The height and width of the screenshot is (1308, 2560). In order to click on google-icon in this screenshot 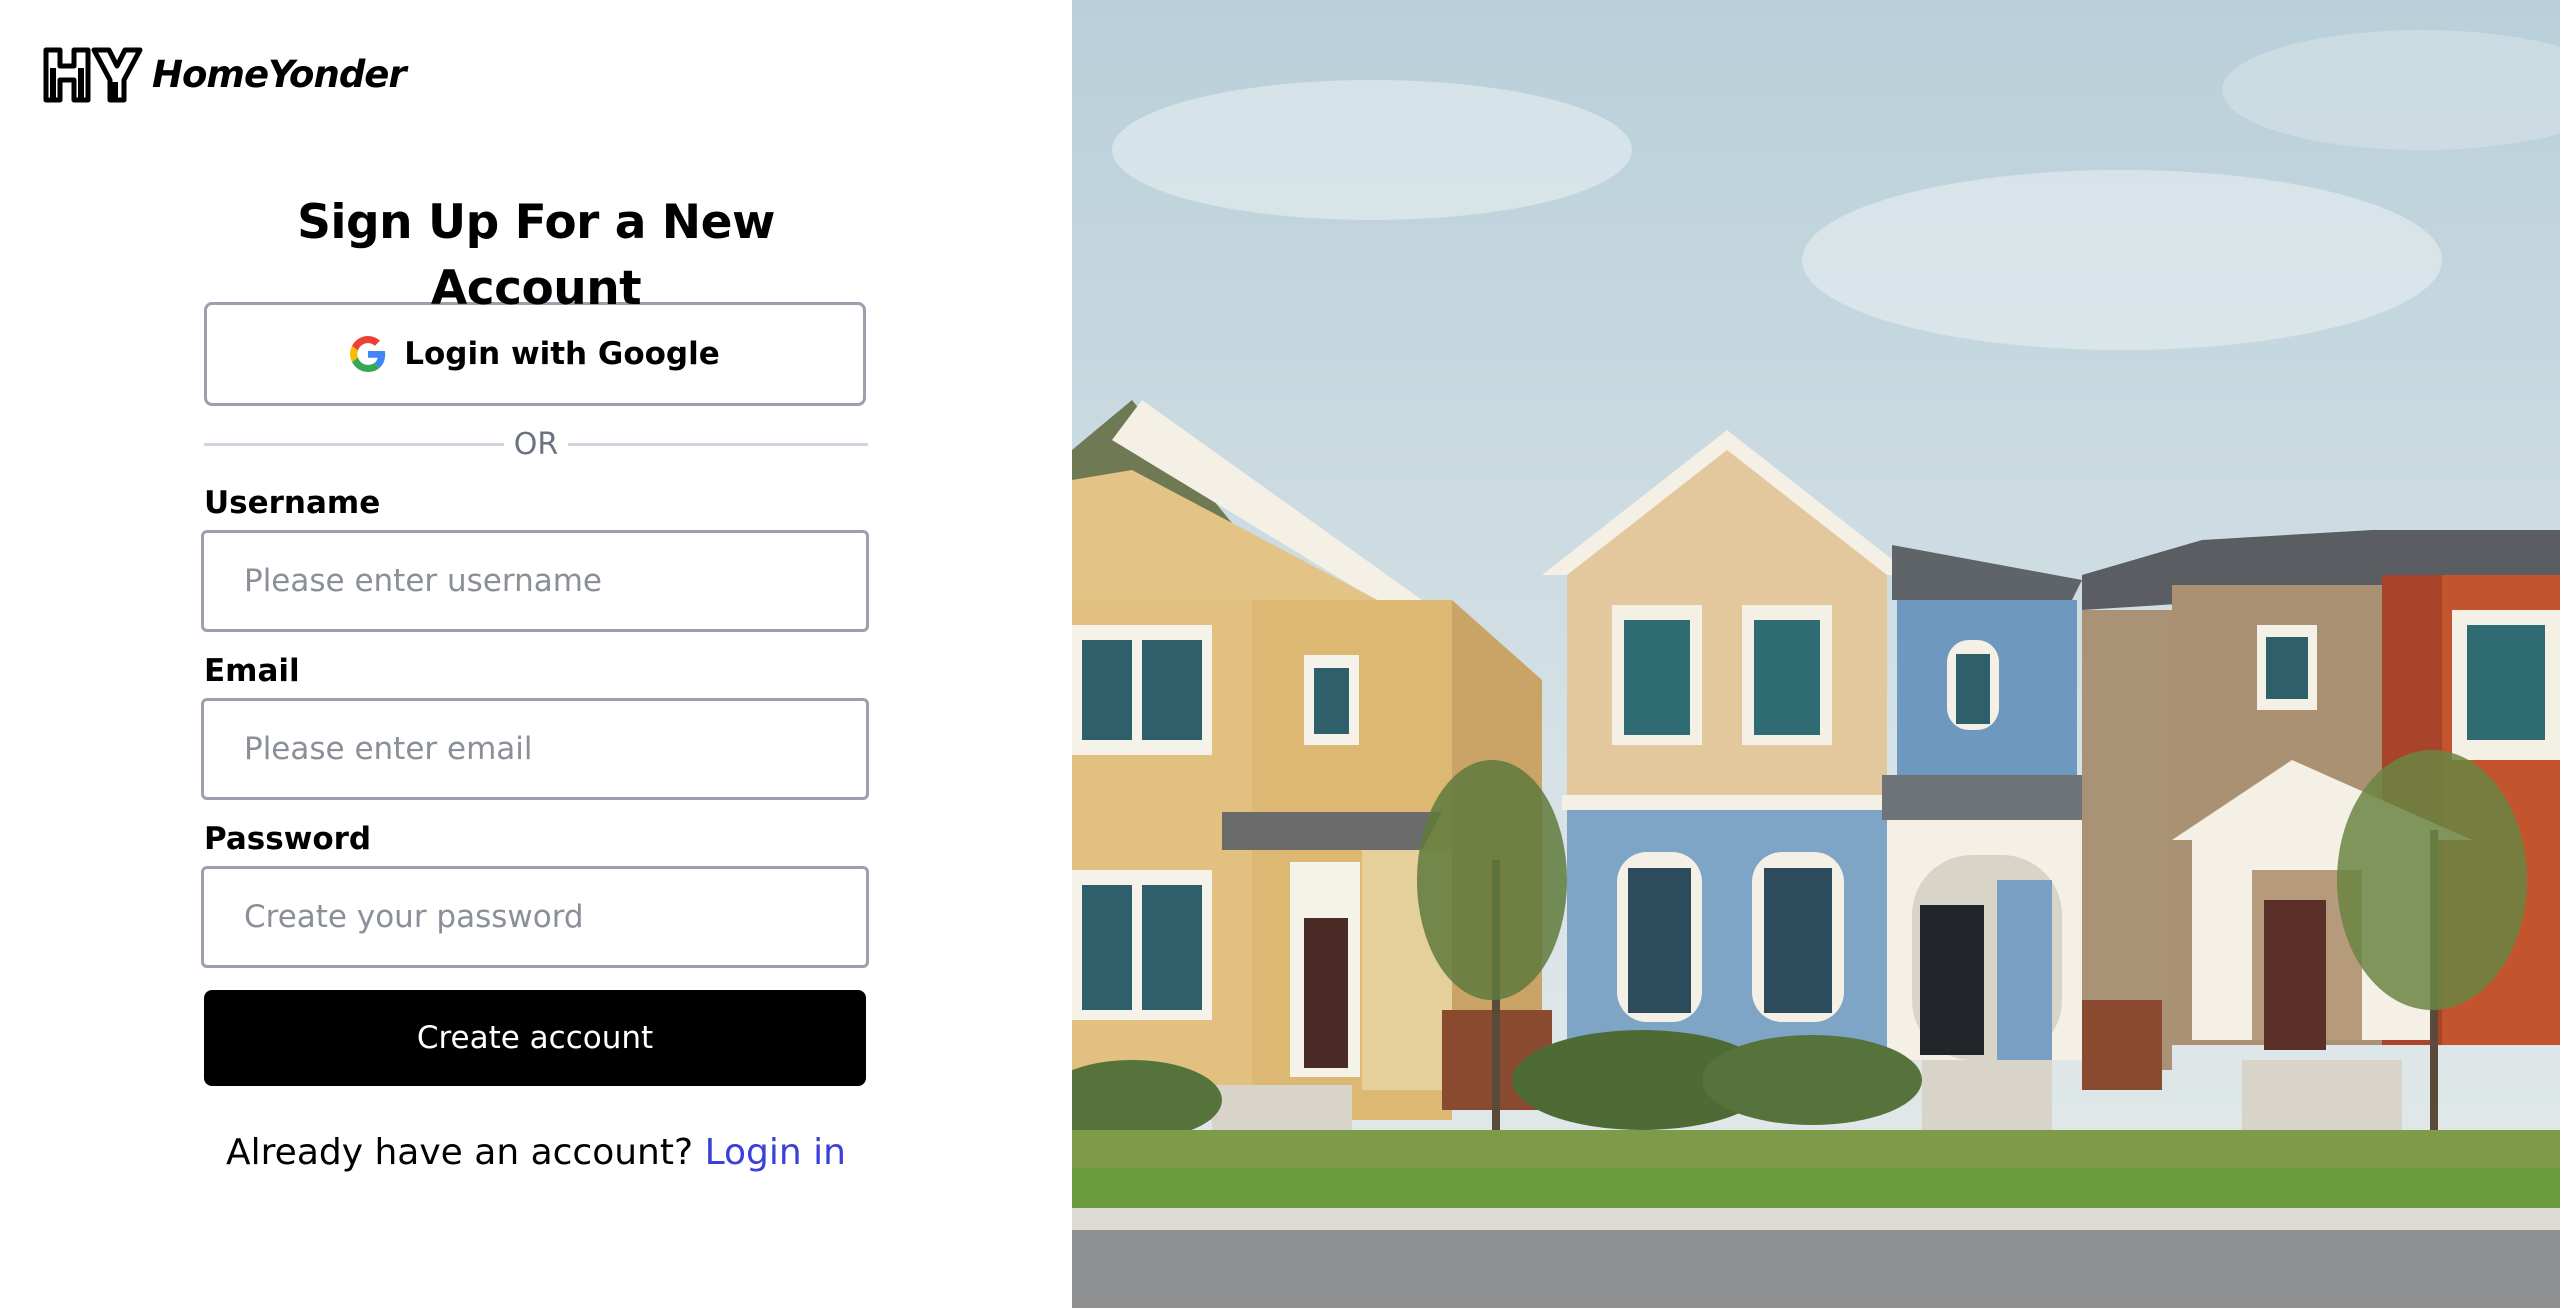, I will do `click(368, 354)`.